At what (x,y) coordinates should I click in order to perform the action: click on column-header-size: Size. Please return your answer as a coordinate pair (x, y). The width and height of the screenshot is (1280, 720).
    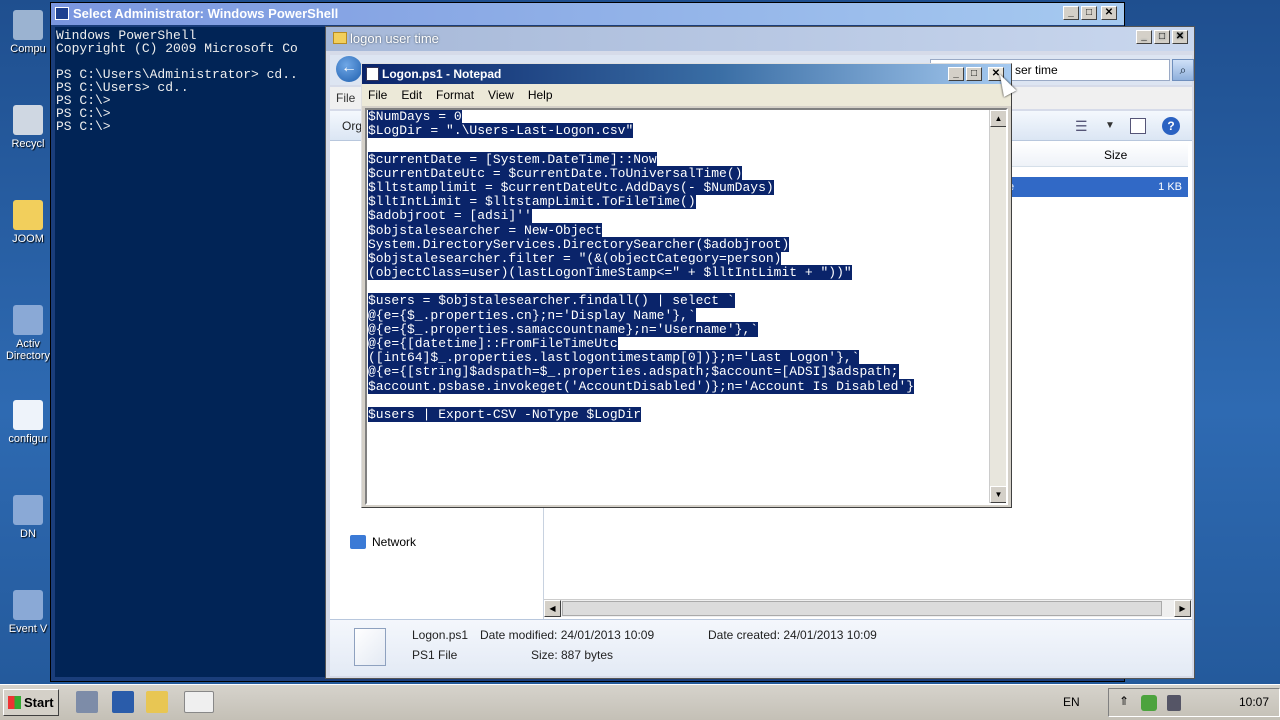
    Looking at the image, I should click on (1096, 155).